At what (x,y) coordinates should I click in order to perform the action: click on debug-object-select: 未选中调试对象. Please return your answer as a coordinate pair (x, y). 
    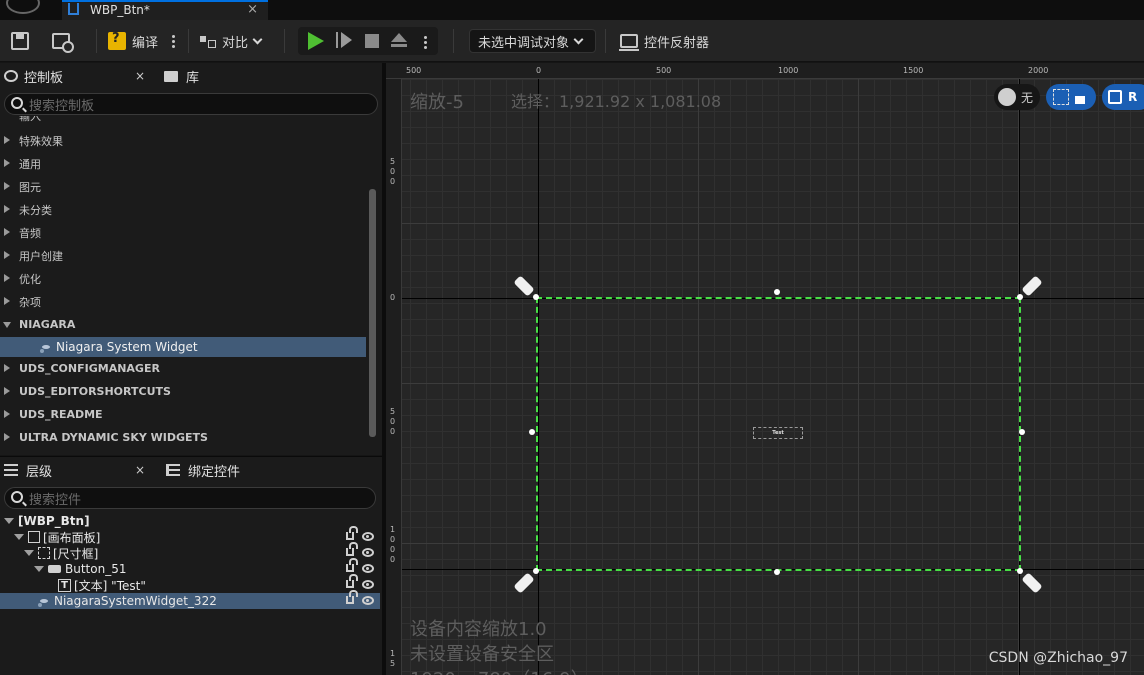
    Looking at the image, I should click on (532, 41).